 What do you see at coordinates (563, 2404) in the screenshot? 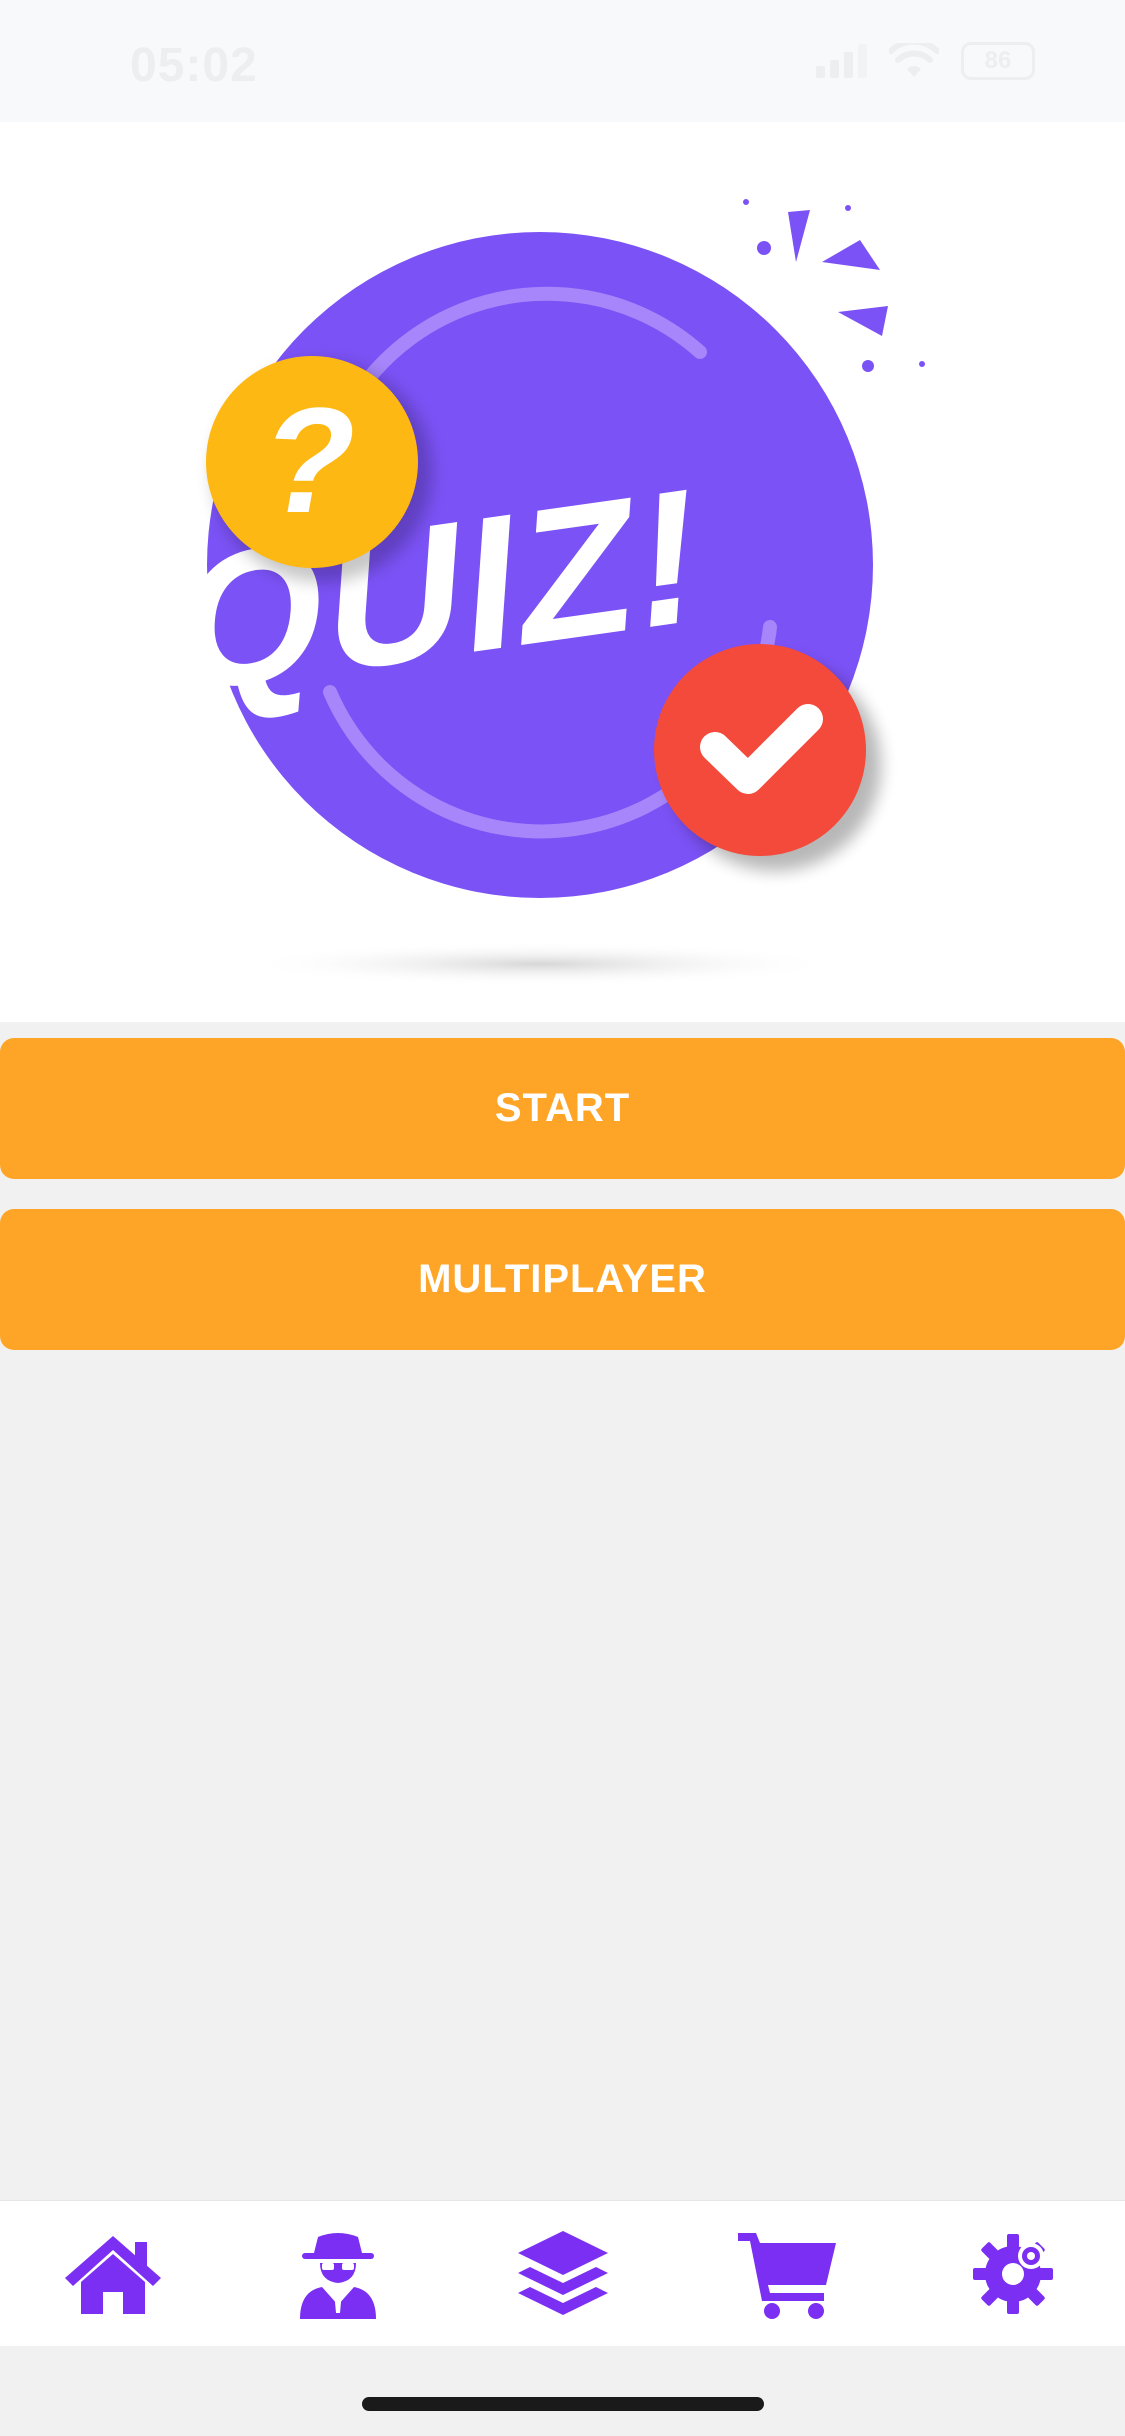
I see `home-indicator` at bounding box center [563, 2404].